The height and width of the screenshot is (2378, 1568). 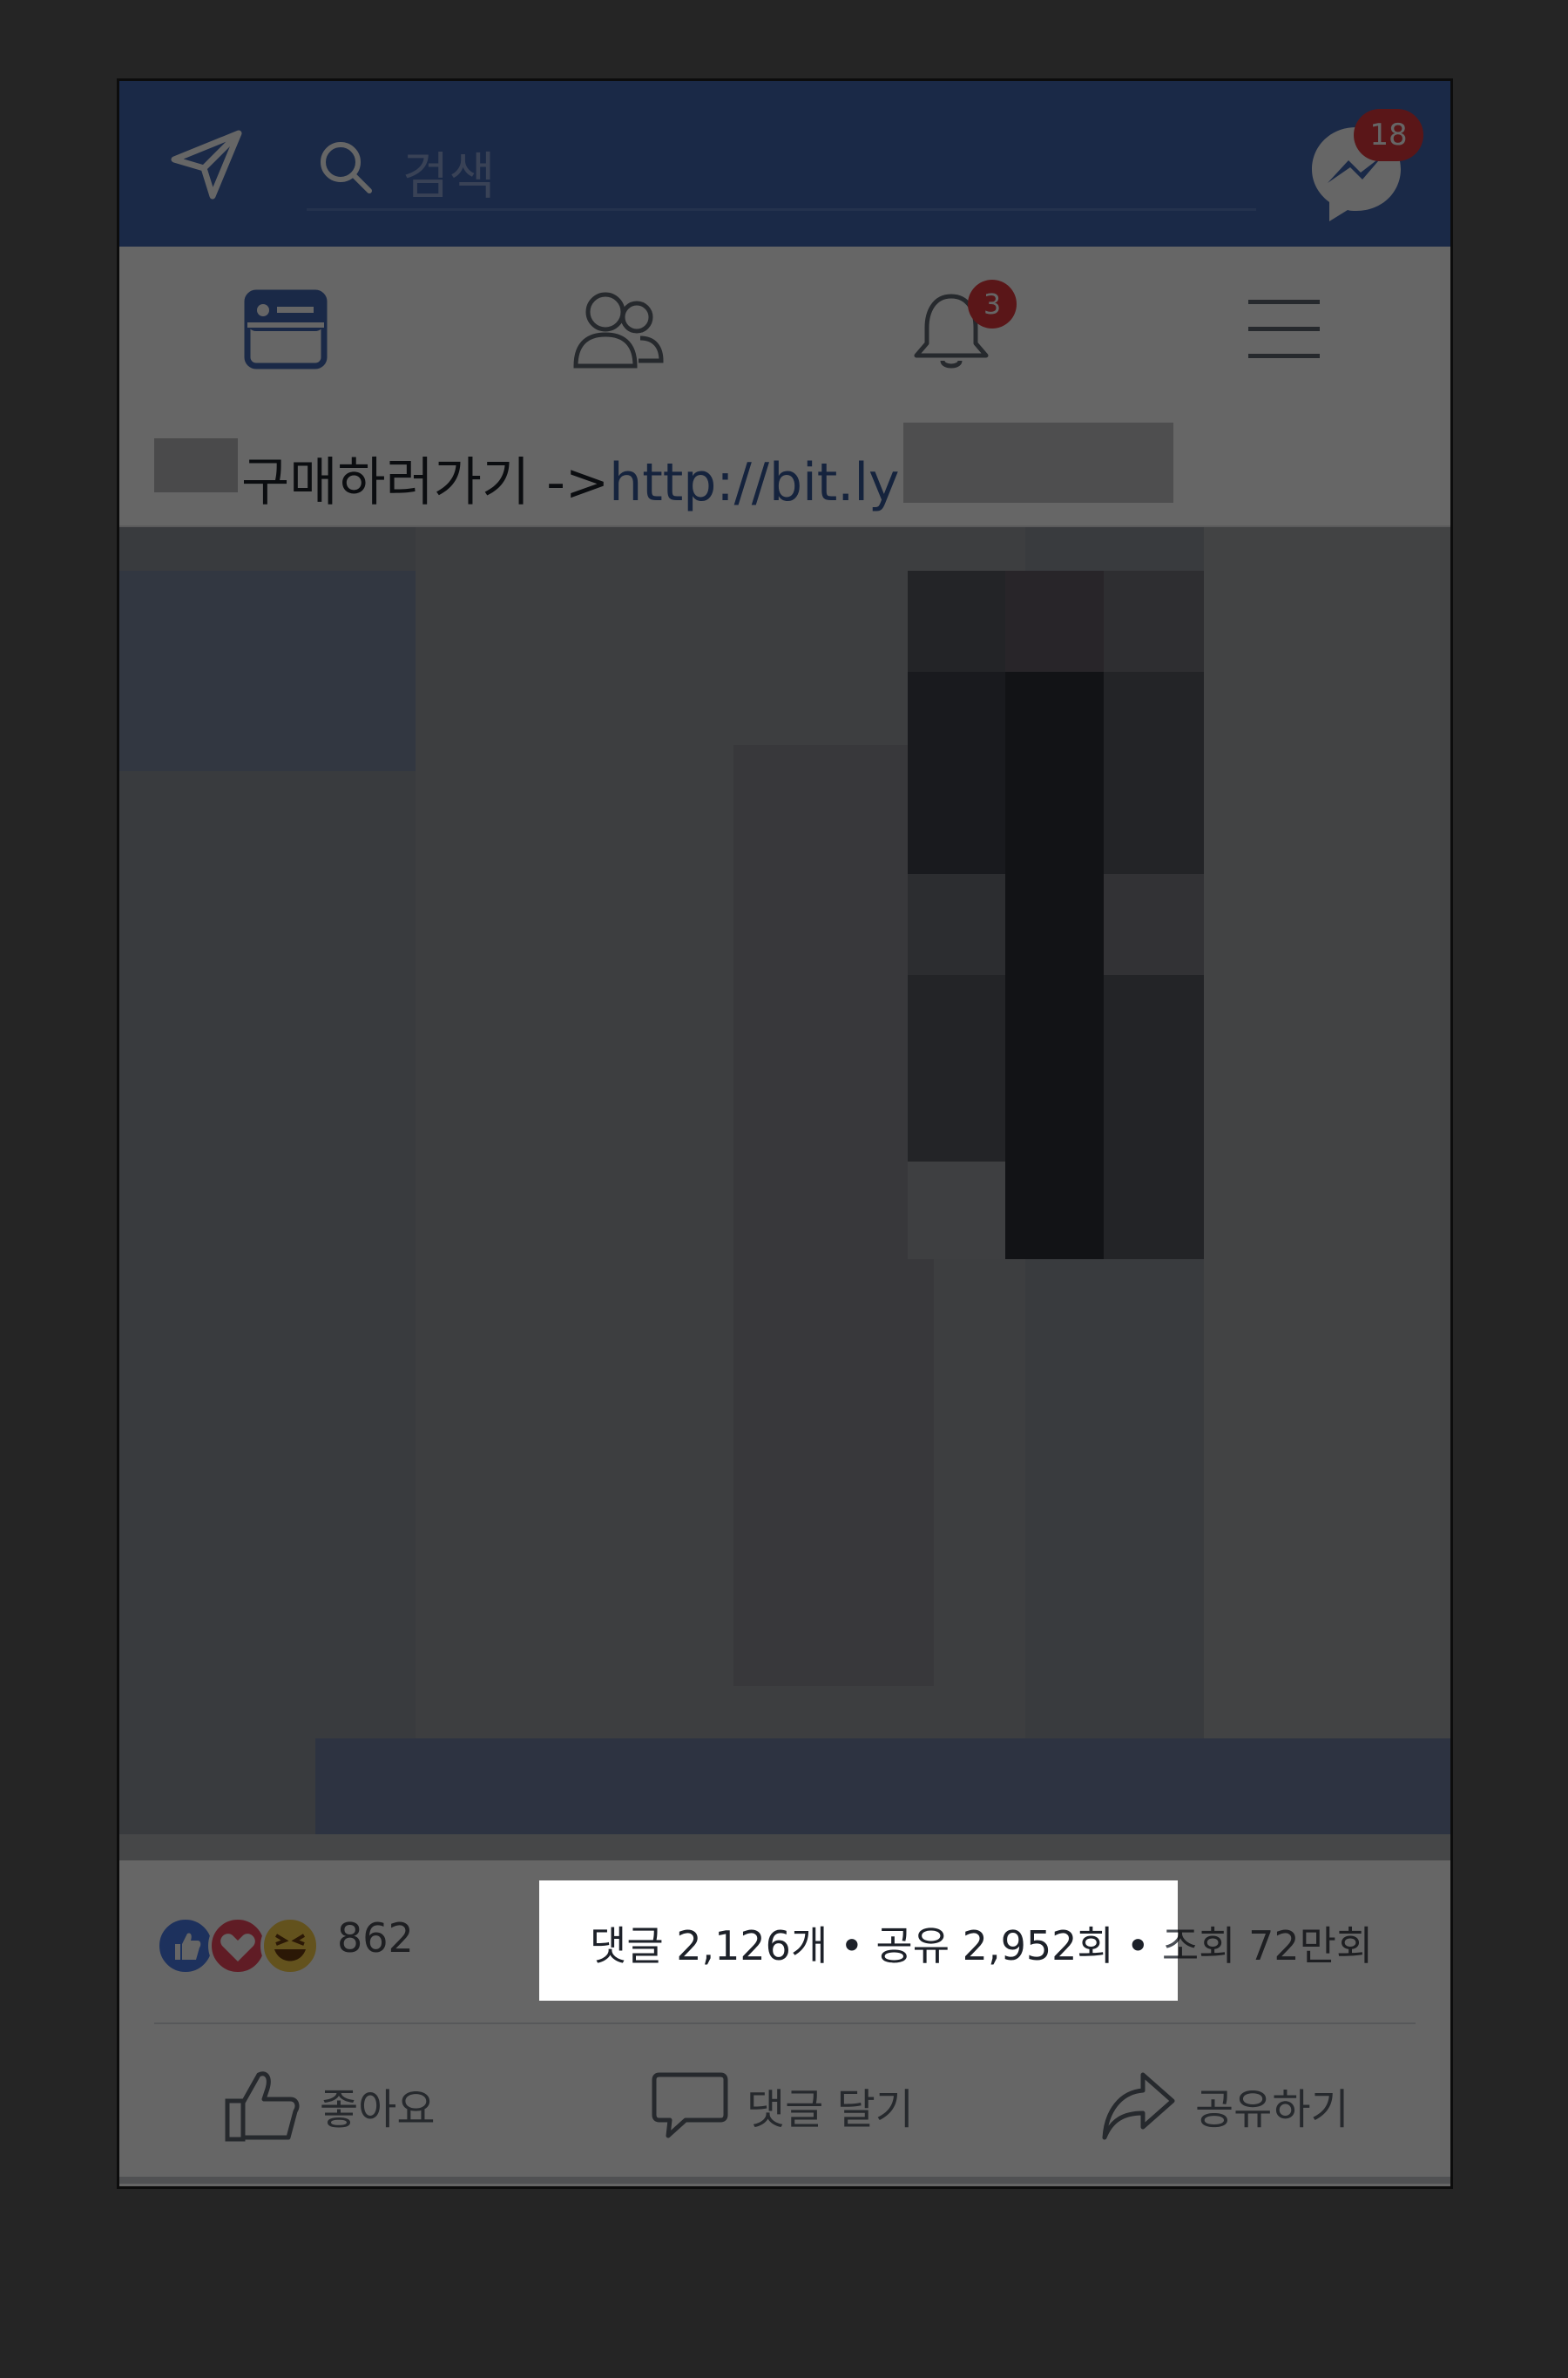 I want to click on friends-icon, so click(x=618, y=330).